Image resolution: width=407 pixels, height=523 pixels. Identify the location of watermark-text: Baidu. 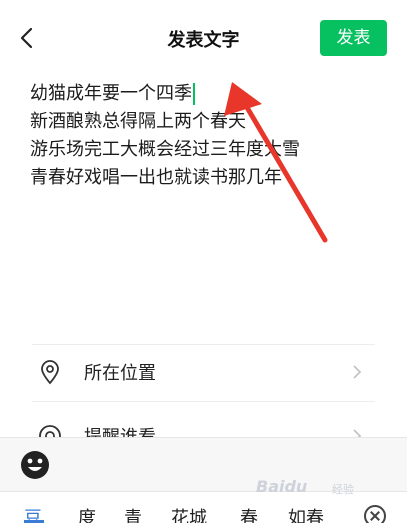
(282, 486).